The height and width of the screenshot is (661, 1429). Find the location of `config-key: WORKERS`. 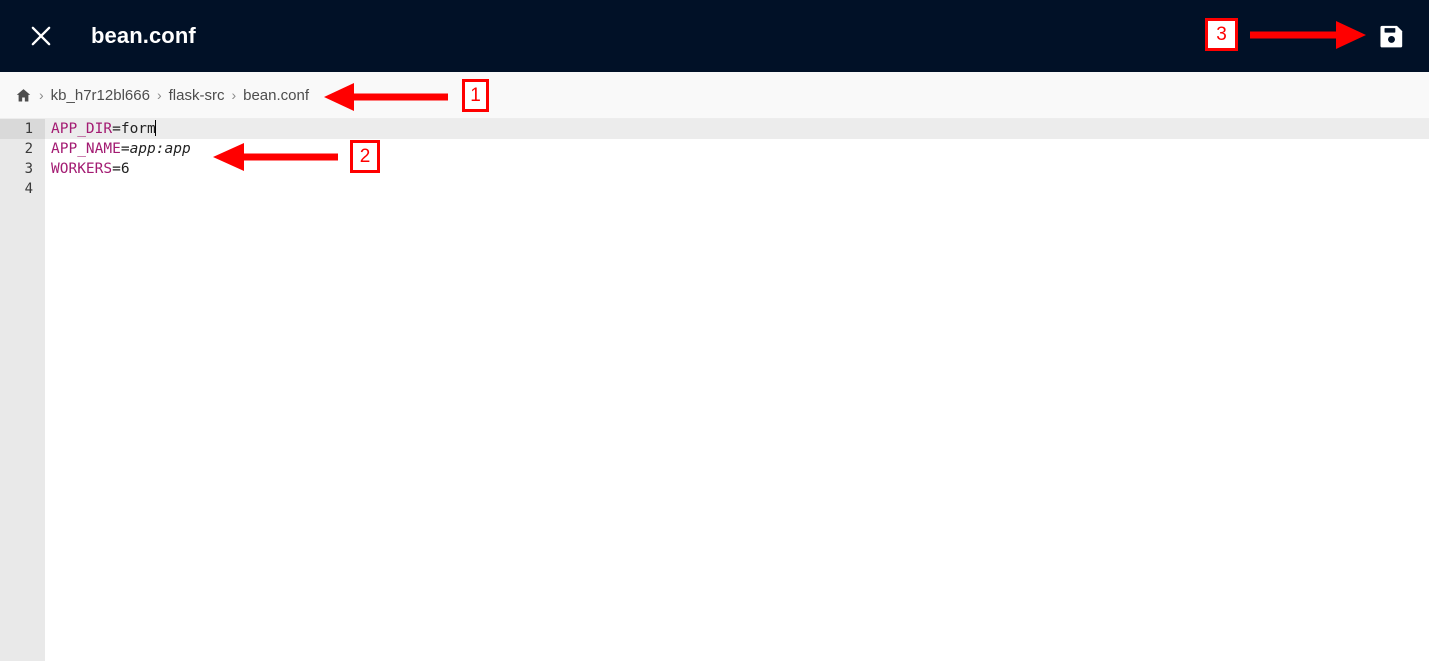

config-key: WORKERS is located at coordinates (82, 169).